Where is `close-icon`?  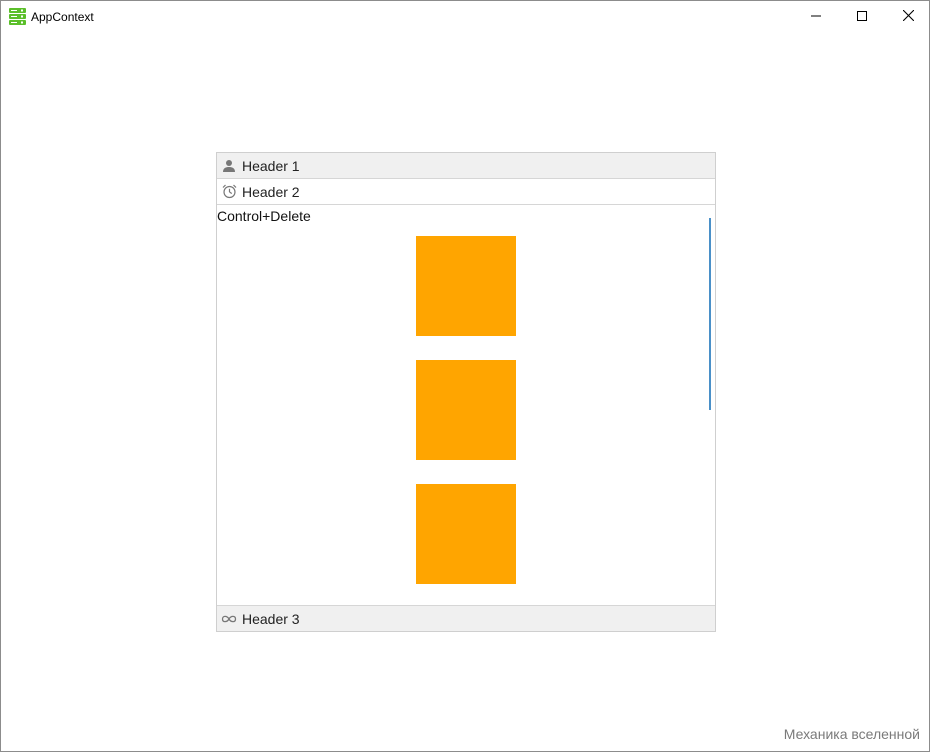
close-icon is located at coordinates (908, 17).